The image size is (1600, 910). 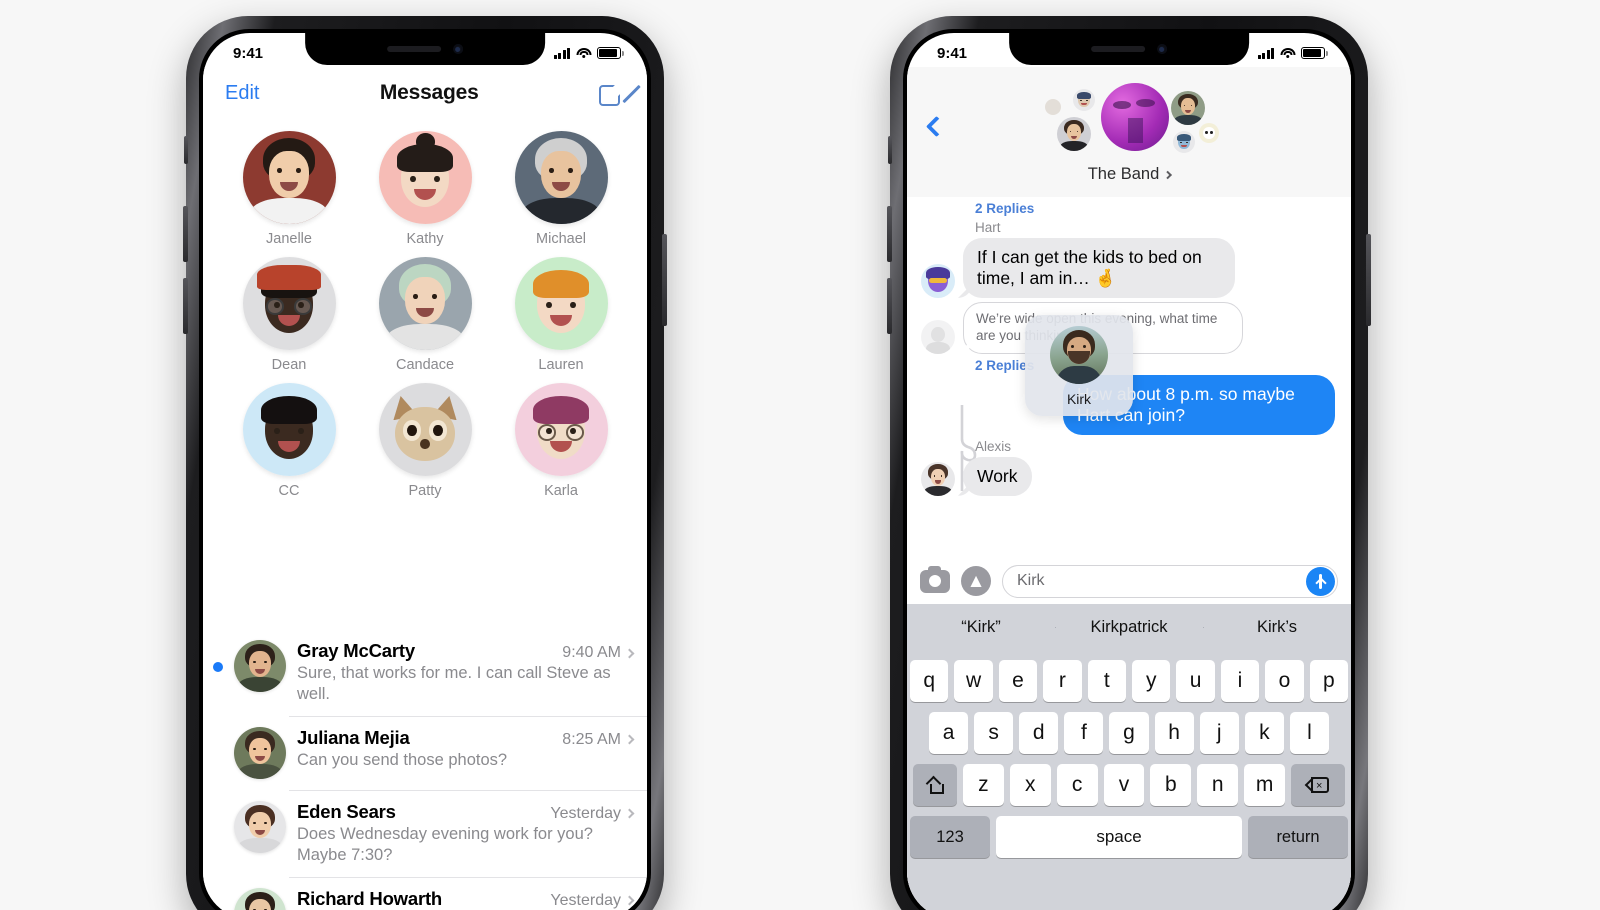 What do you see at coordinates (973, 681) in the screenshot?
I see `key-w: w` at bounding box center [973, 681].